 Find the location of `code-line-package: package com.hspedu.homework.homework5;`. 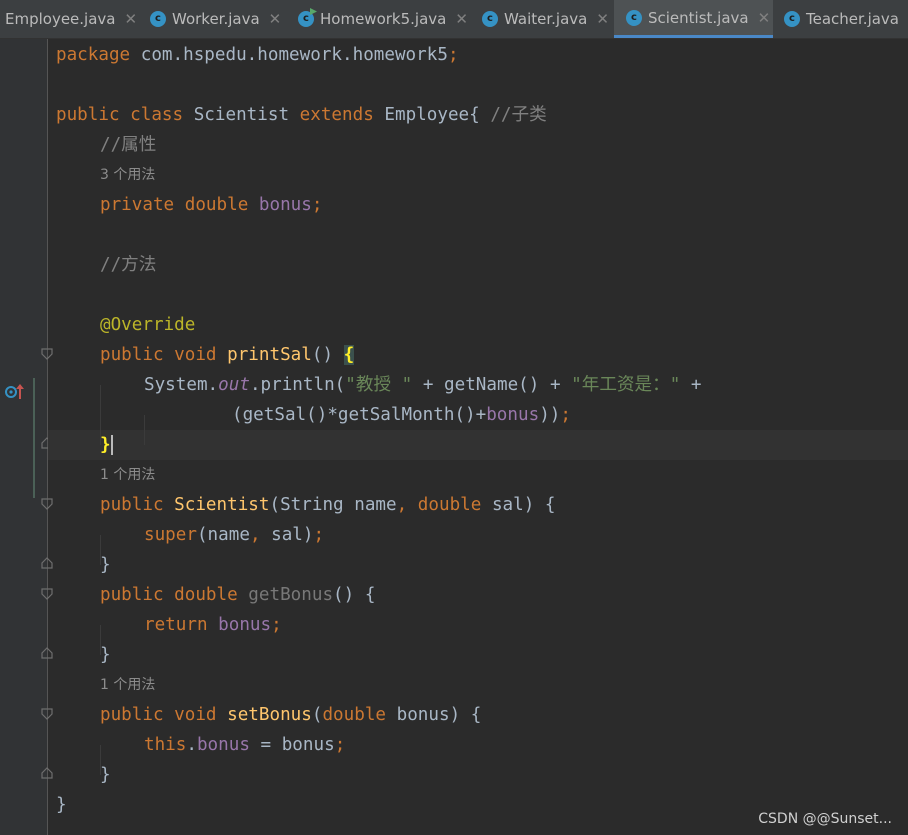

code-line-package: package com.hspedu.homework.homework5; is located at coordinates (257, 55).